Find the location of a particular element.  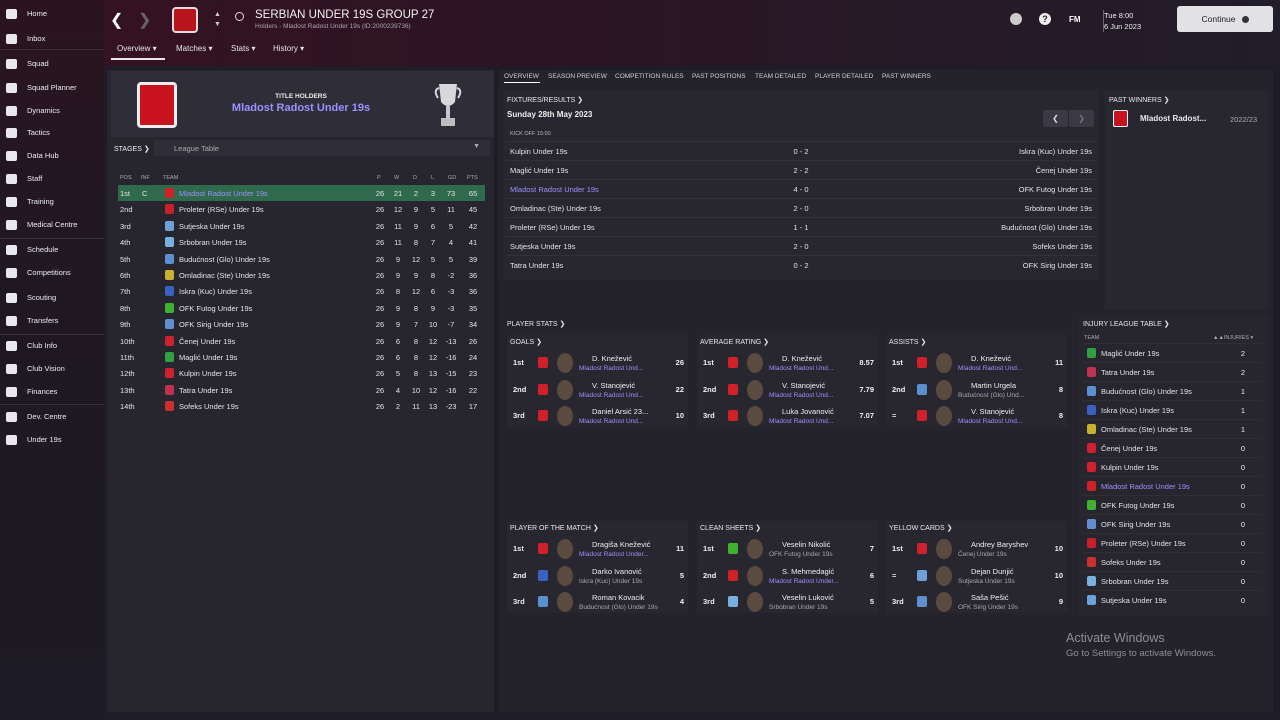

previous-competition-arrow: ▲ is located at coordinates (217, 14).